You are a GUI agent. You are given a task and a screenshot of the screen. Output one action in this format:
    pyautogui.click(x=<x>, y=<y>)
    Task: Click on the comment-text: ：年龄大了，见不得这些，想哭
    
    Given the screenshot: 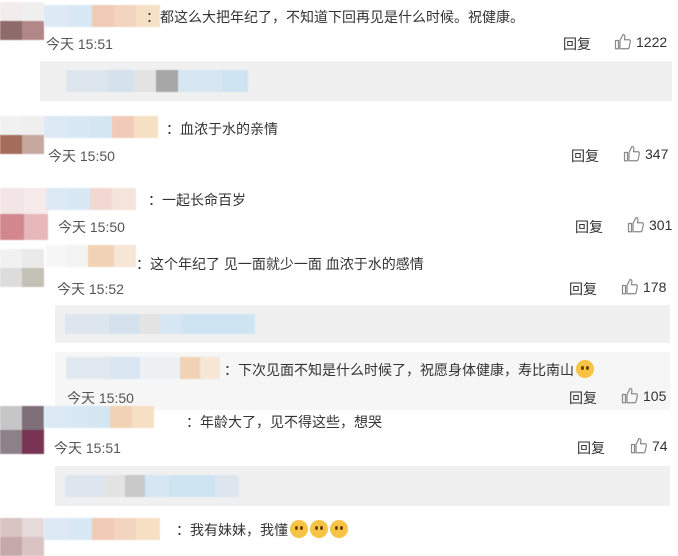 What is the action you would take?
    pyautogui.click(x=284, y=422)
    